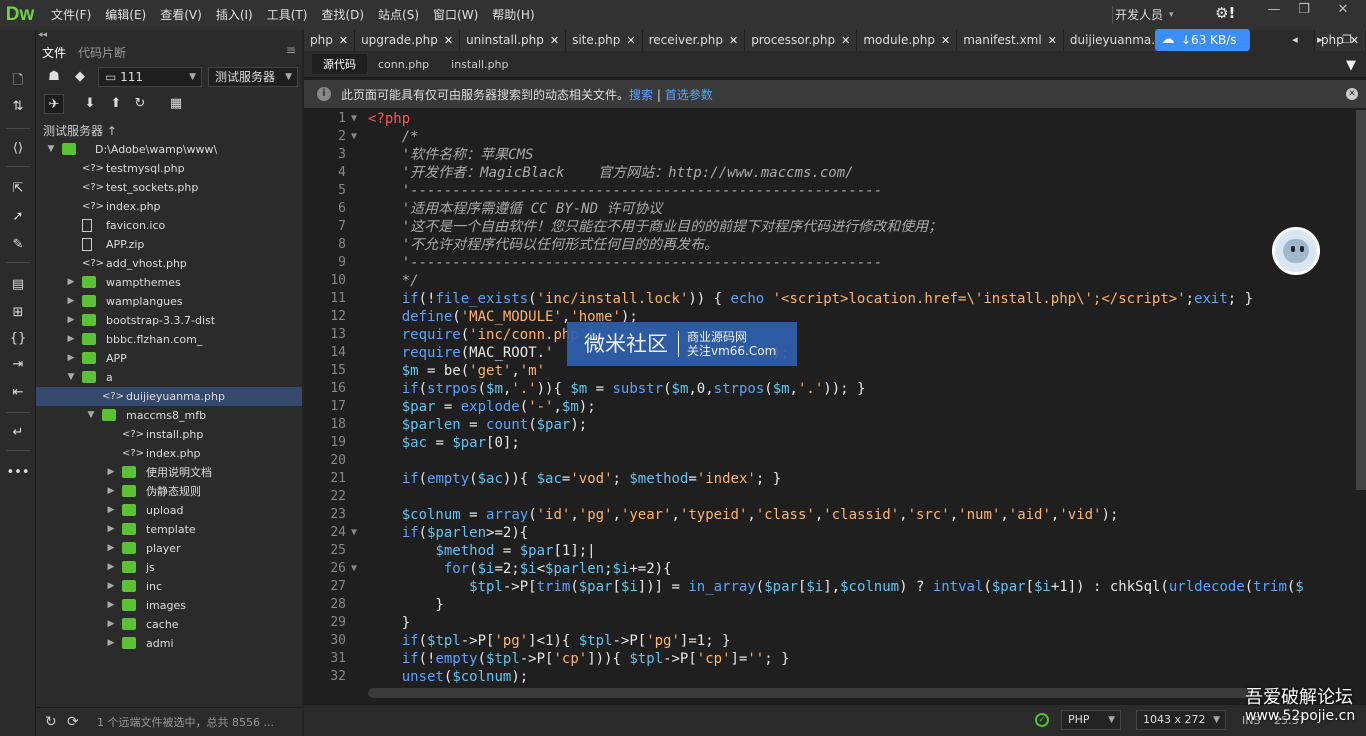 This screenshot has height=736, width=1366. I want to click on tree-item: ▶ upload, so click(169, 510).